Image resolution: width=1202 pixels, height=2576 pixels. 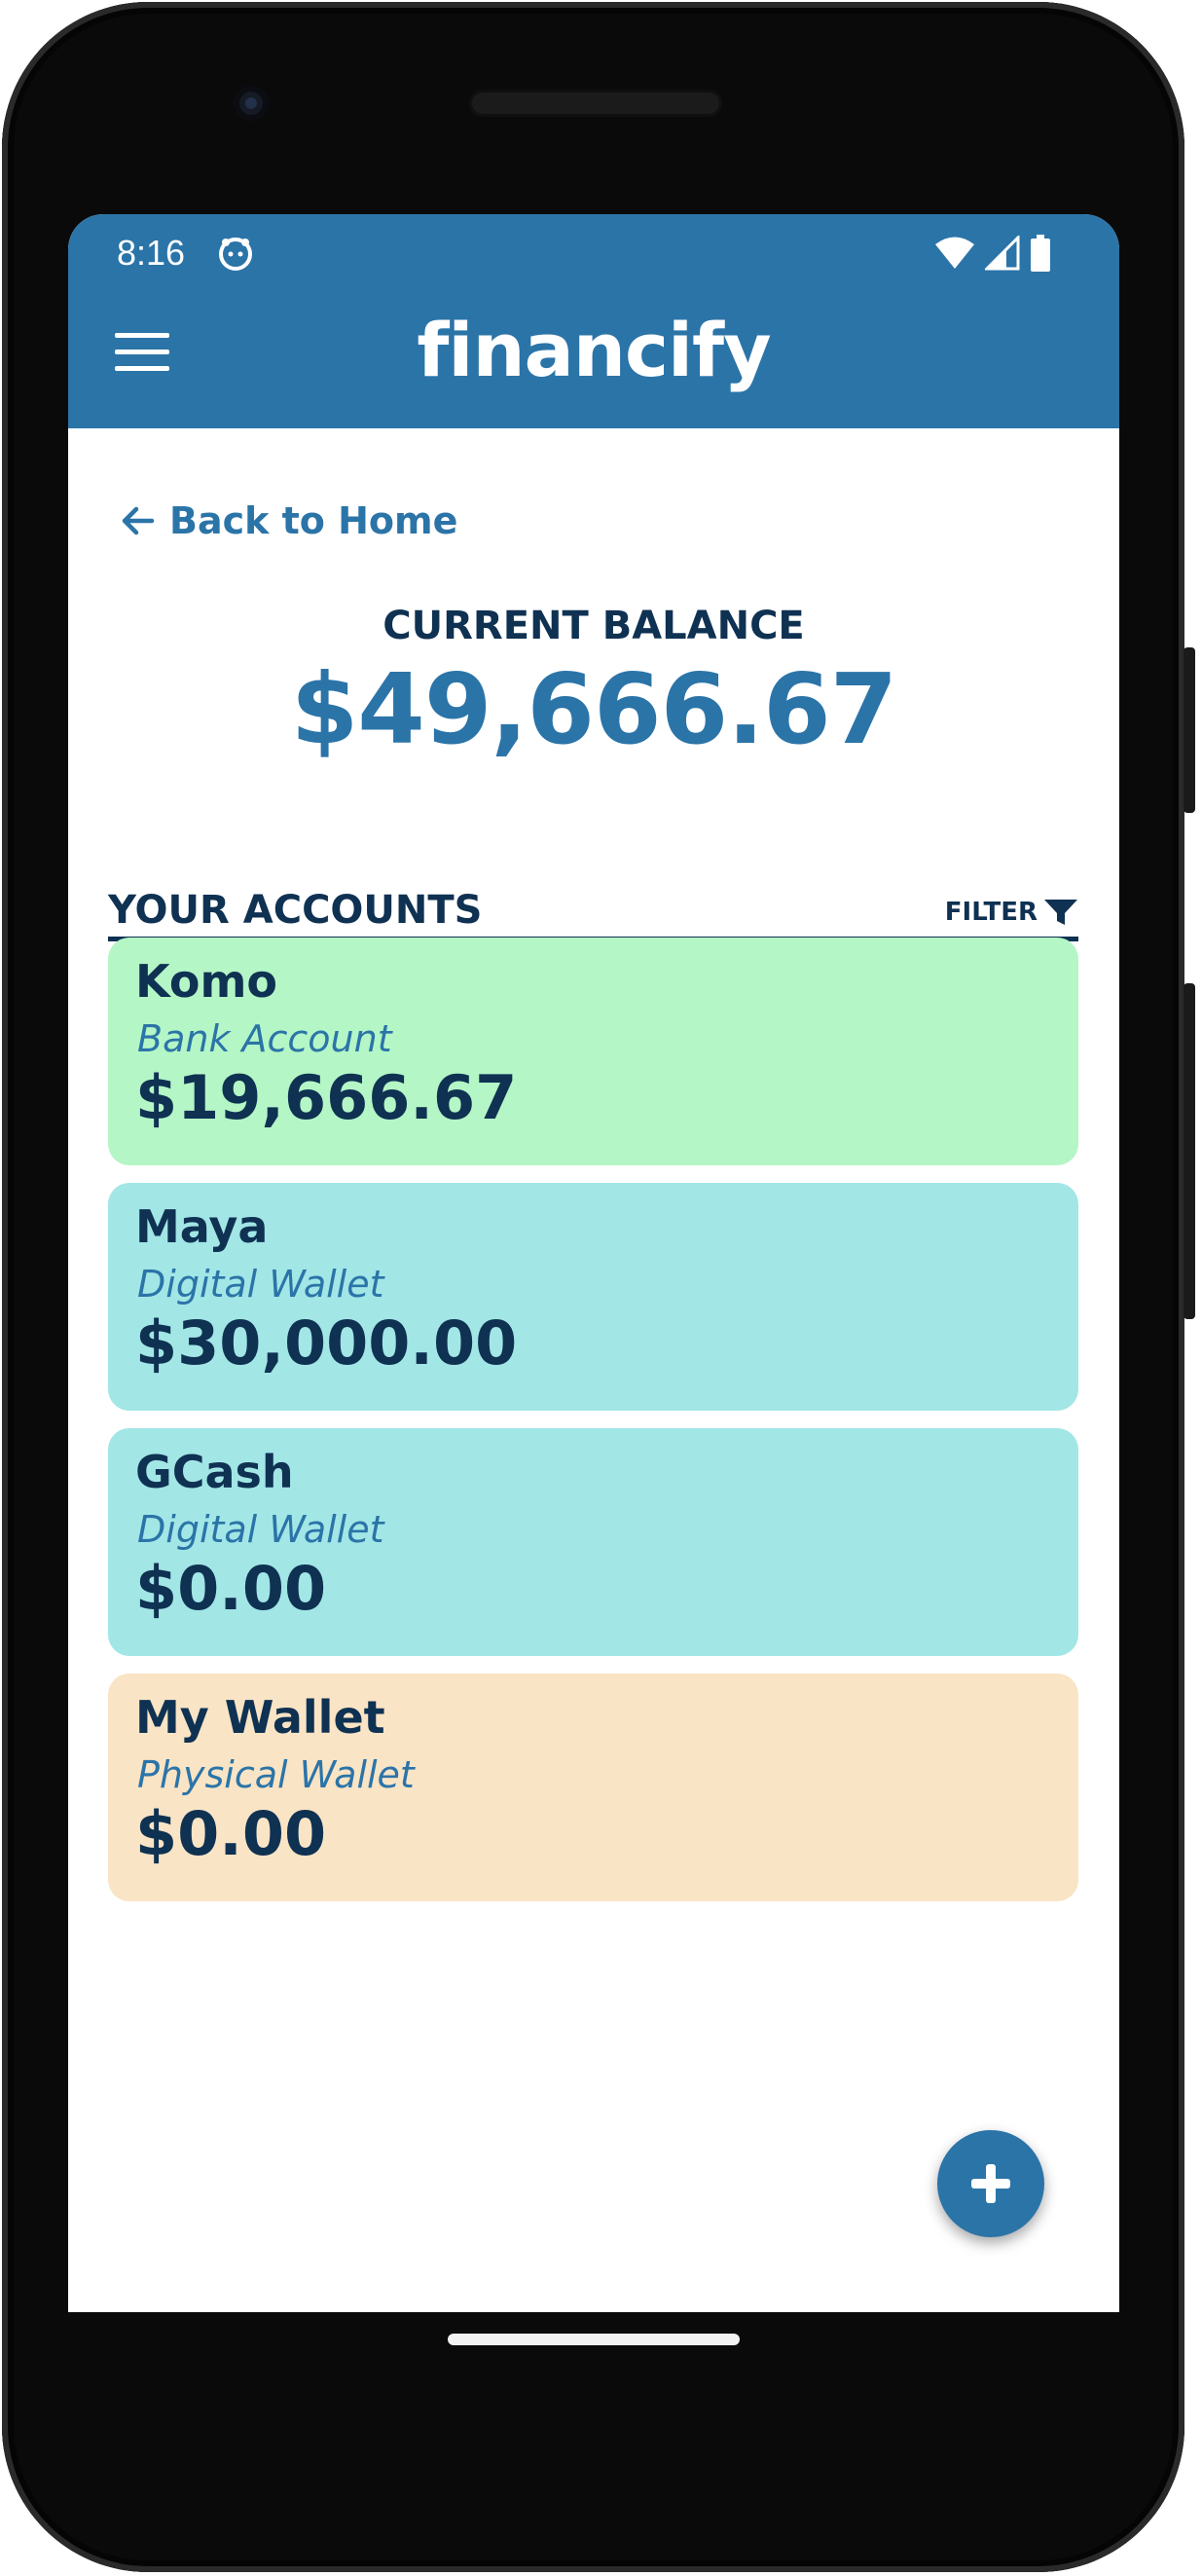 What do you see at coordinates (260, 1717) in the screenshot?
I see `account-name: My Wallet` at bounding box center [260, 1717].